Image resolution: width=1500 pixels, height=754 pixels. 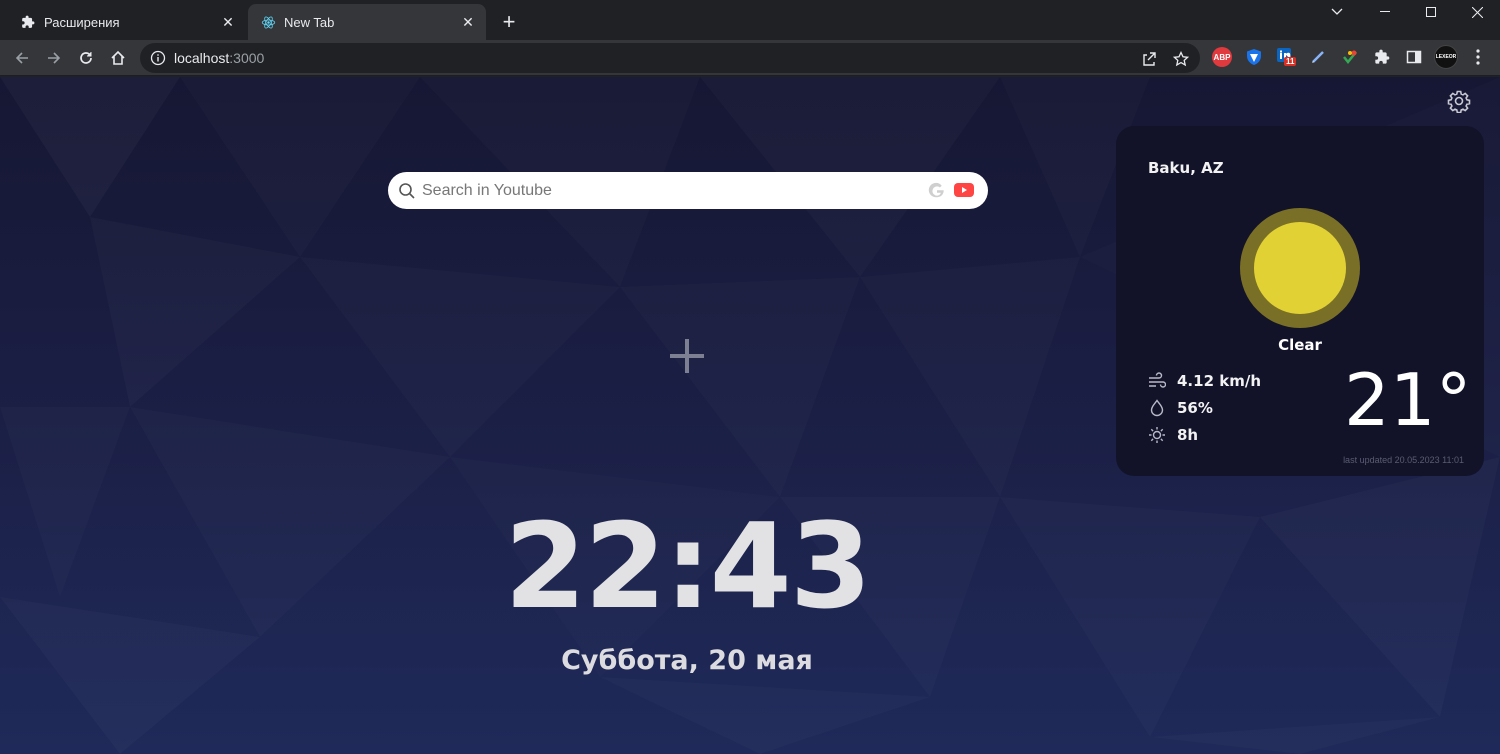 What do you see at coordinates (1318, 57) in the screenshot?
I see `pencil-extension-icon` at bounding box center [1318, 57].